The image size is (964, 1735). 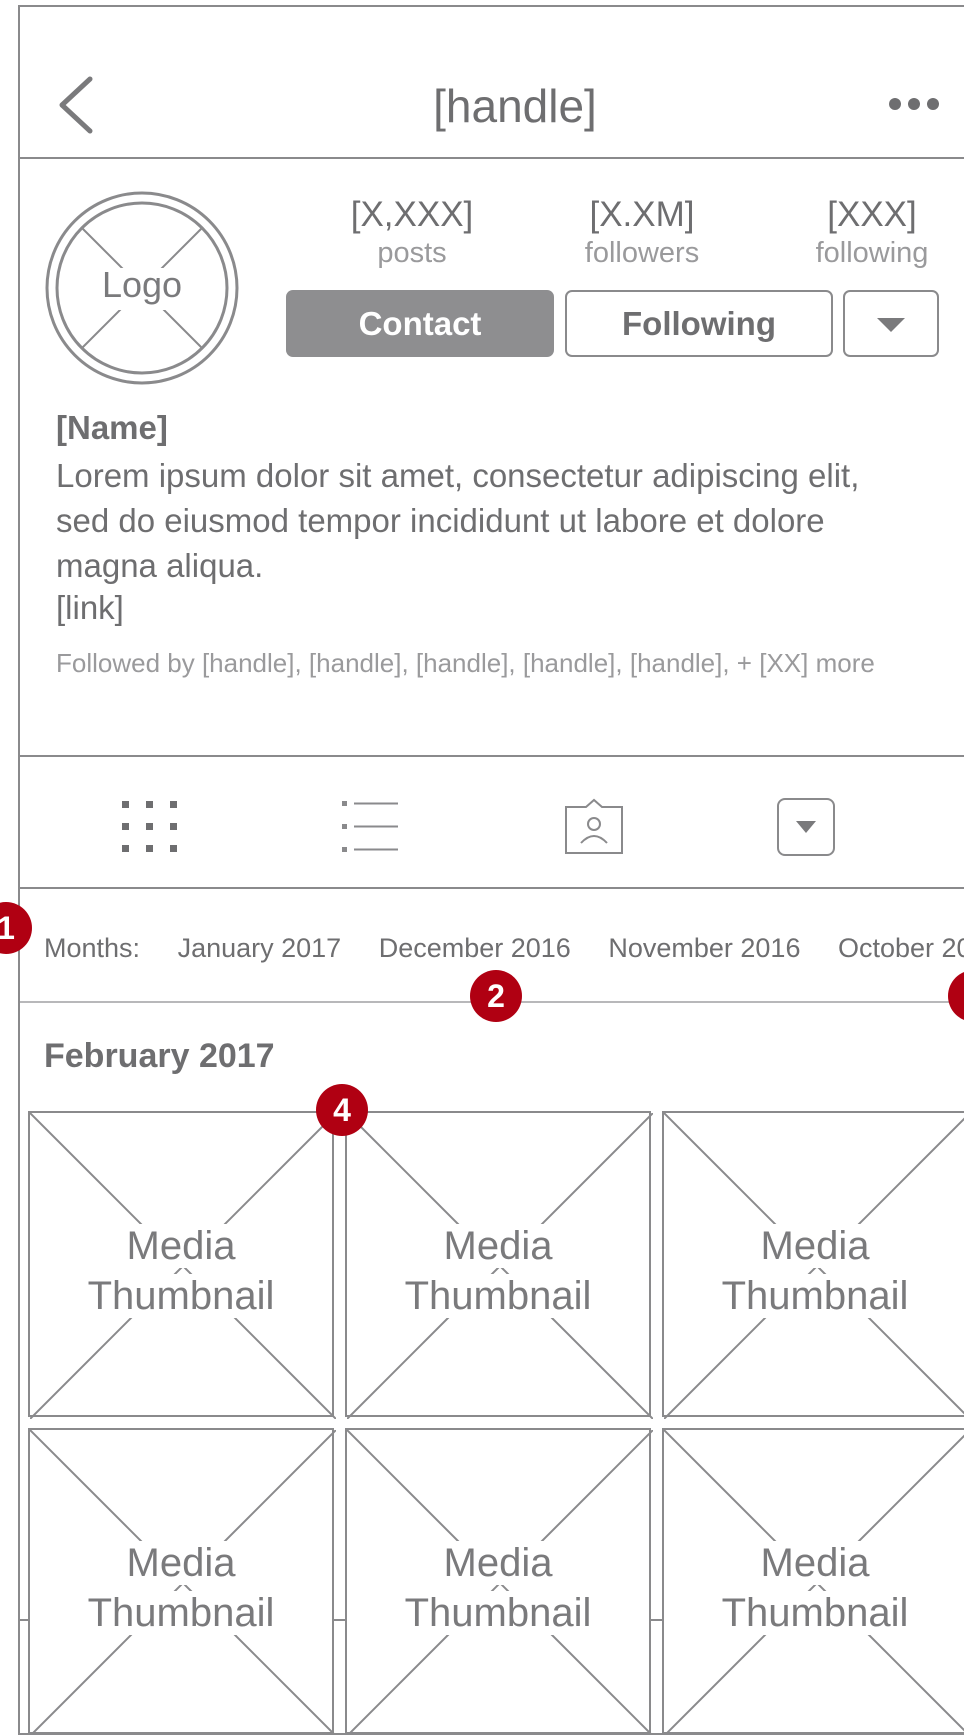 What do you see at coordinates (872, 253) in the screenshot?
I see `stat-following-label: following` at bounding box center [872, 253].